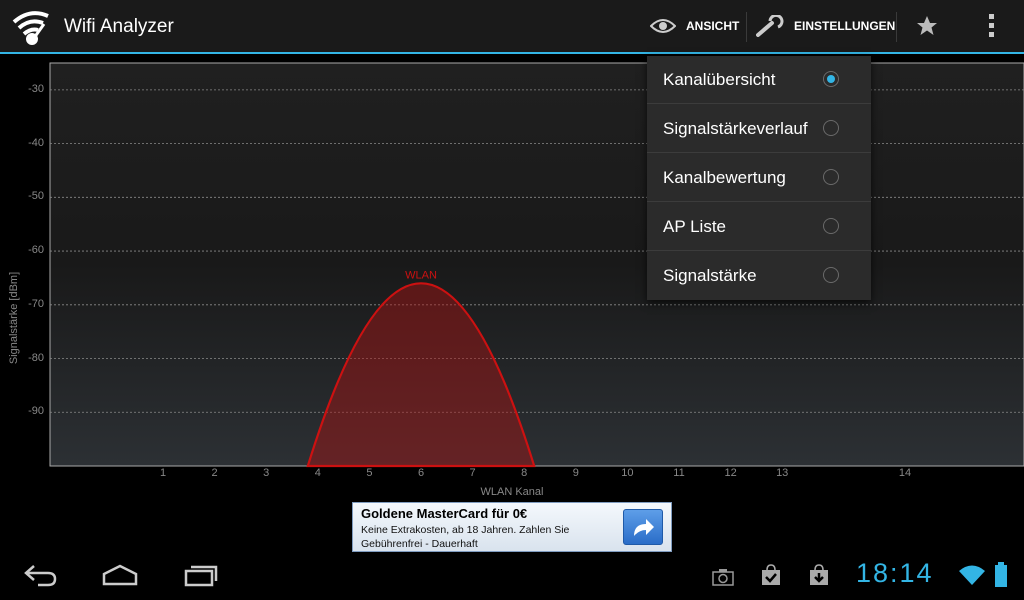  What do you see at coordinates (845, 26) in the screenshot?
I see `settings-button-label: EINSTELLUNGEN` at bounding box center [845, 26].